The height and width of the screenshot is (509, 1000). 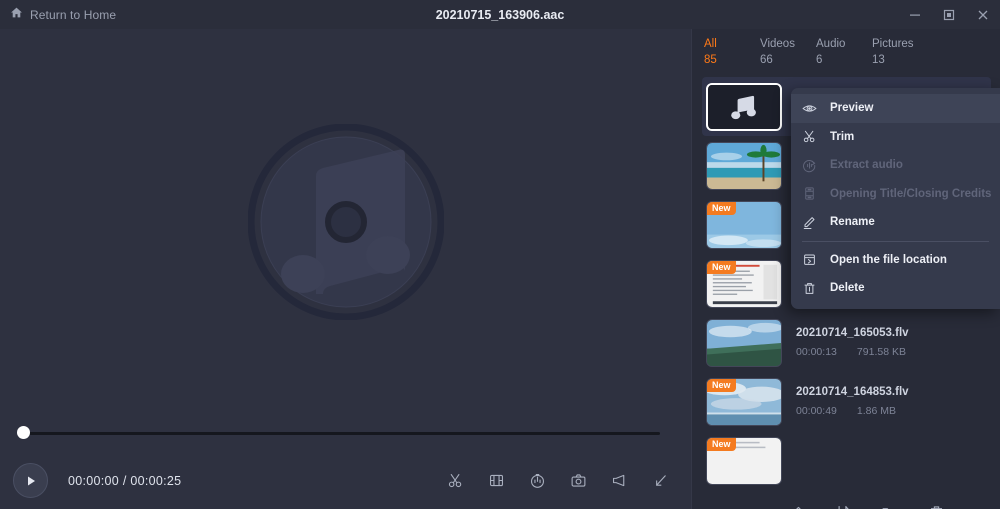 I want to click on context-menu-item-delete: Delete, so click(x=895, y=288).